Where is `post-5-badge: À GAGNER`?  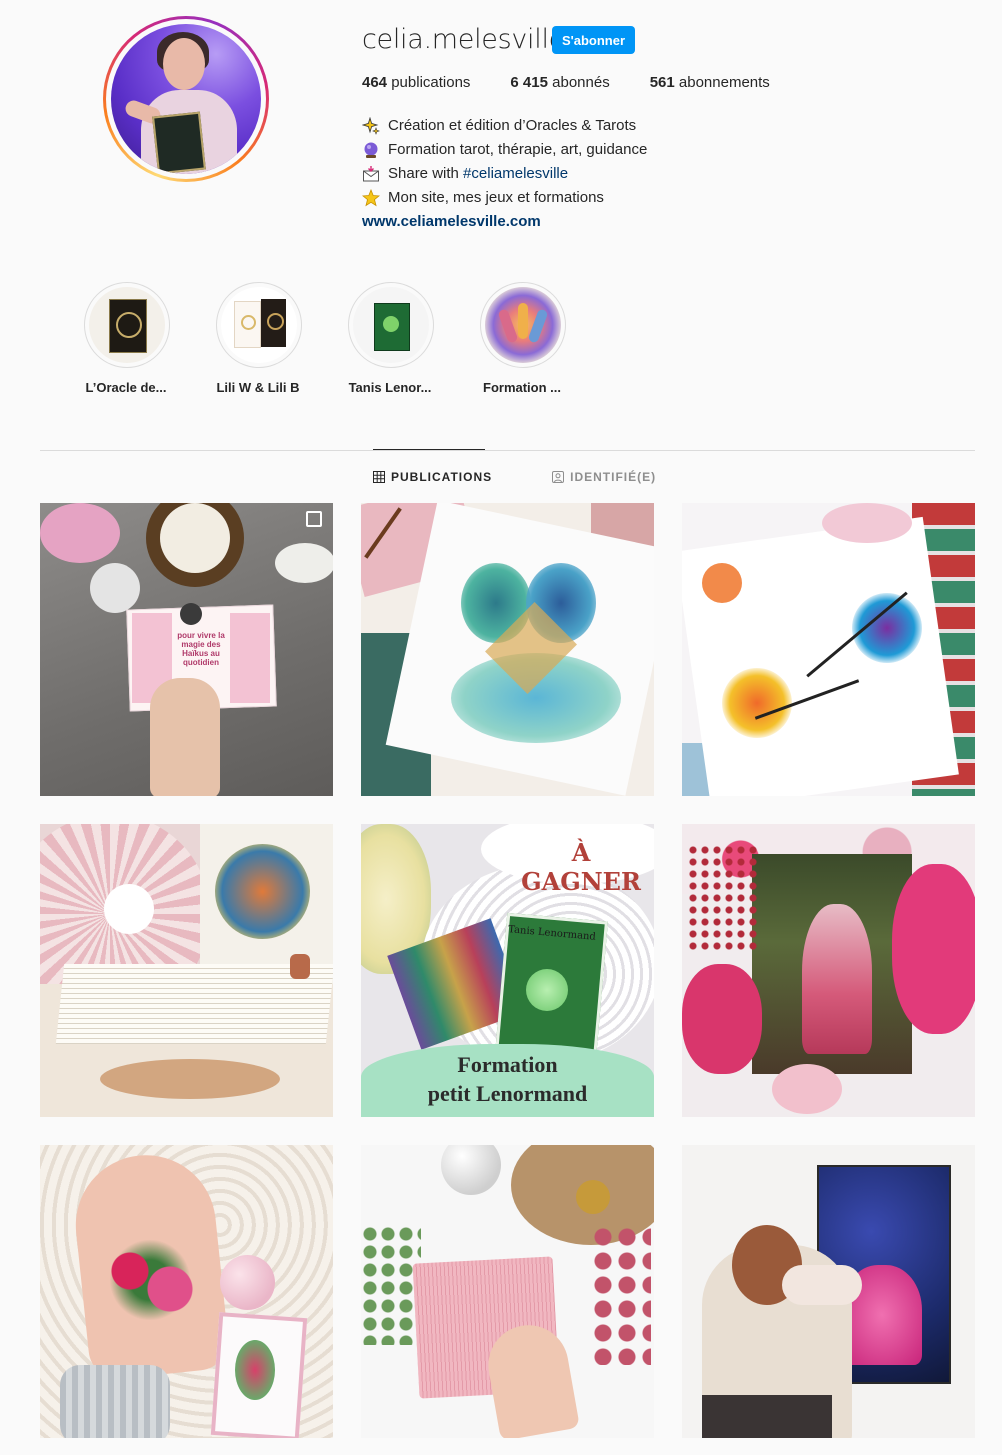
post-5-badge: À GAGNER is located at coordinates (581, 867).